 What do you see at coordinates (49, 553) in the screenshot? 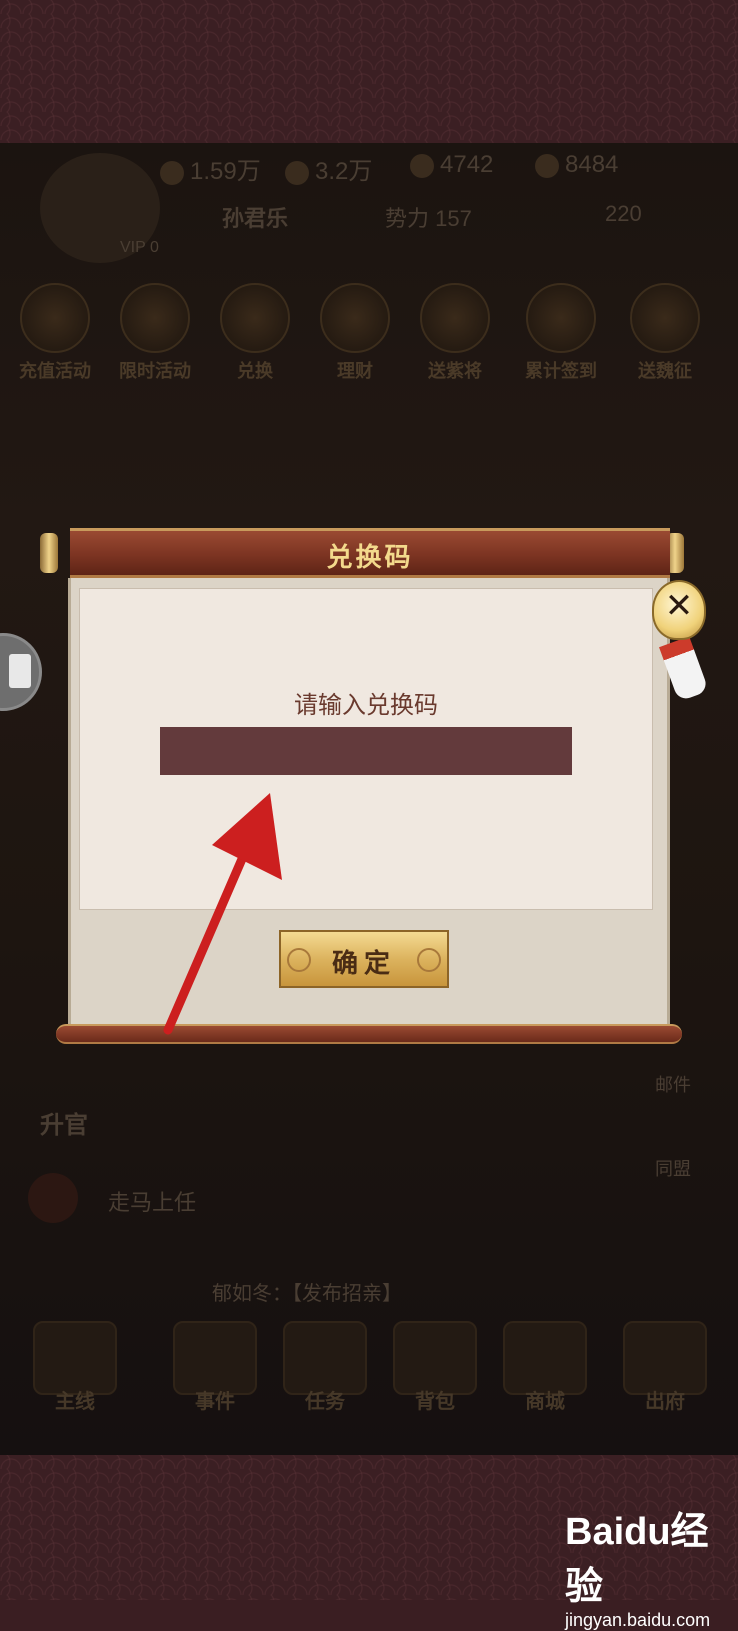
I see `scroll-rod-left` at bounding box center [49, 553].